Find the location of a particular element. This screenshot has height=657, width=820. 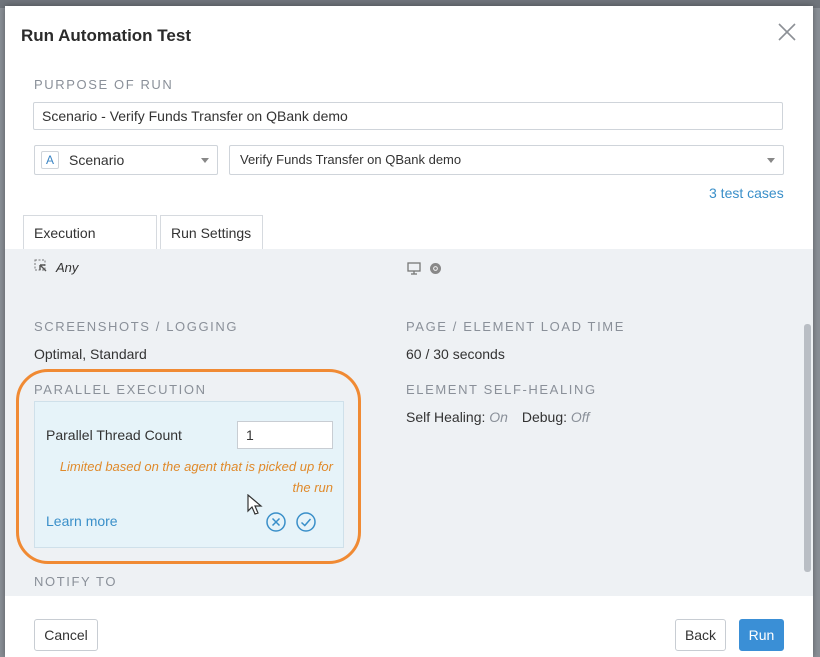

settings-tabs: Execution Params Run Settings is located at coordinates (409, 245).